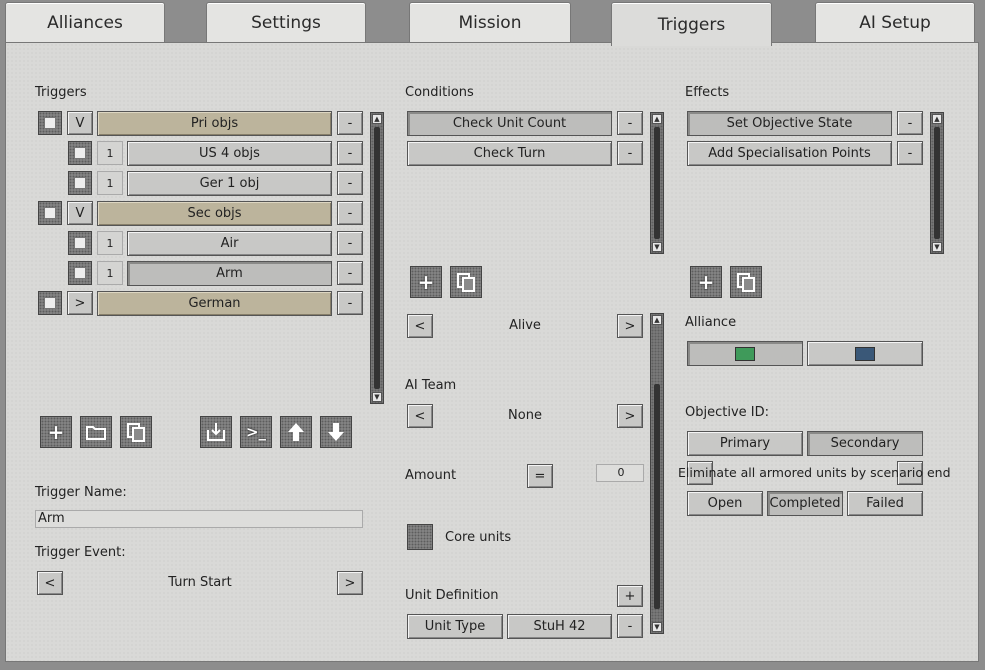 This screenshot has width=985, height=670. I want to click on triggers-scrollbar: ▲ ▼, so click(377, 258).